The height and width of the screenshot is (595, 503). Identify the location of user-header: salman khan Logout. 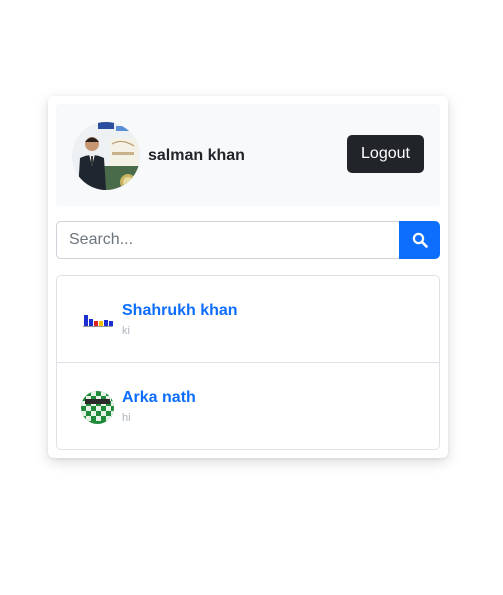
(248, 155).